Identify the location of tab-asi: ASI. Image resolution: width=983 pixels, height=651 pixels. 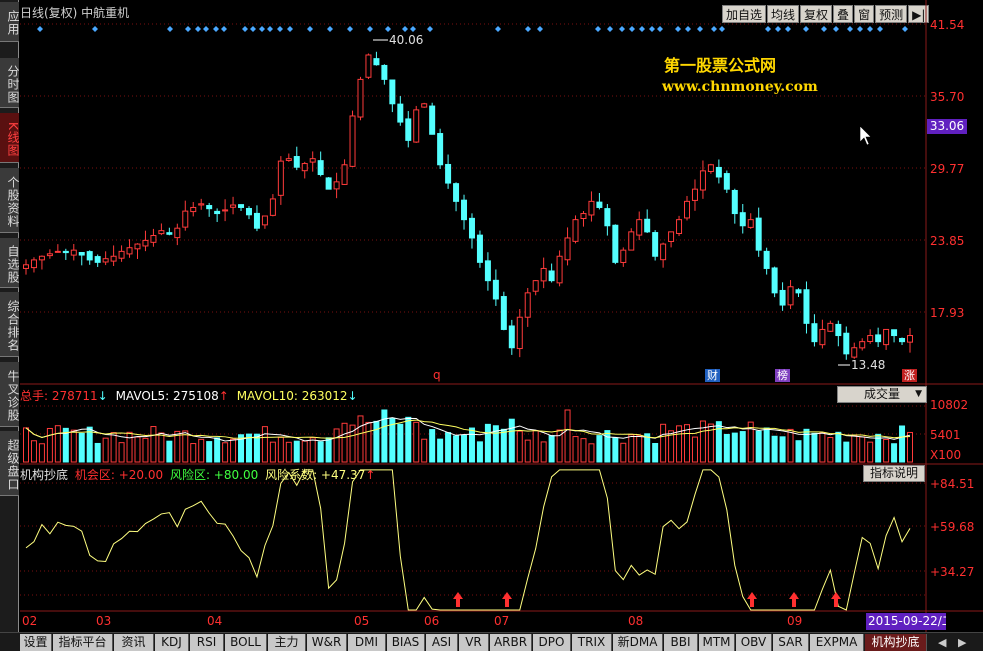
(442, 642).